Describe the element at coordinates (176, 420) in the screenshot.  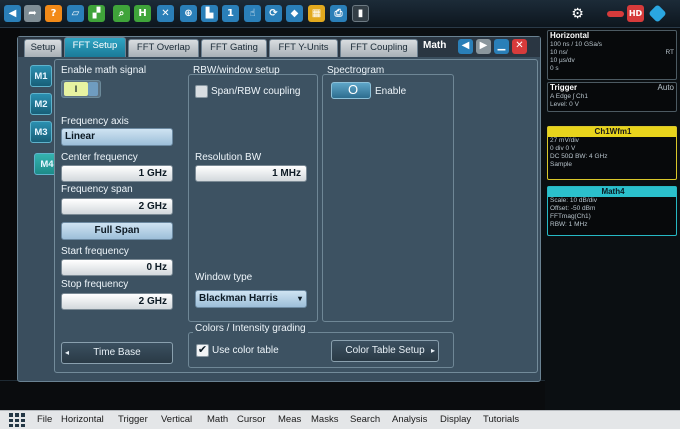
I see `menu-vertical: Vertical` at that location.